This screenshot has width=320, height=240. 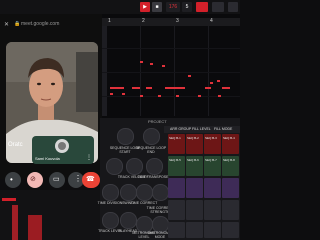 What do you see at coordinates (9, 199) in the screenshot?
I see `track-meter` at bounding box center [9, 199].